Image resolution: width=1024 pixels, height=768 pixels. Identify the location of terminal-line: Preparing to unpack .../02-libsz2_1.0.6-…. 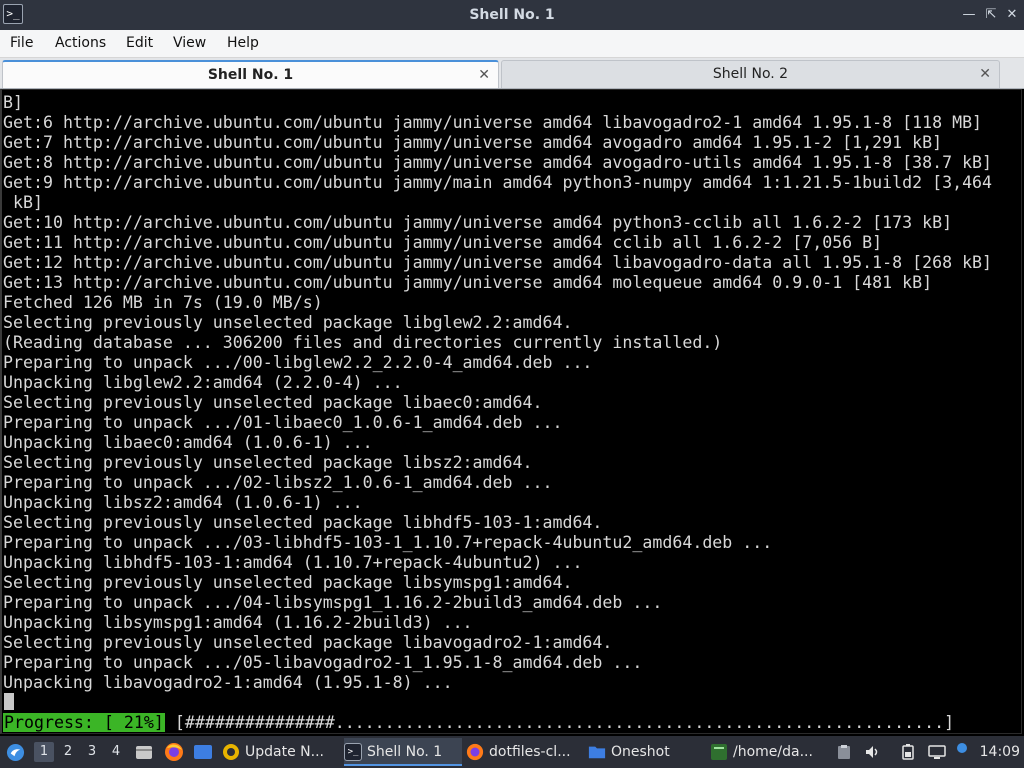
(278, 482).